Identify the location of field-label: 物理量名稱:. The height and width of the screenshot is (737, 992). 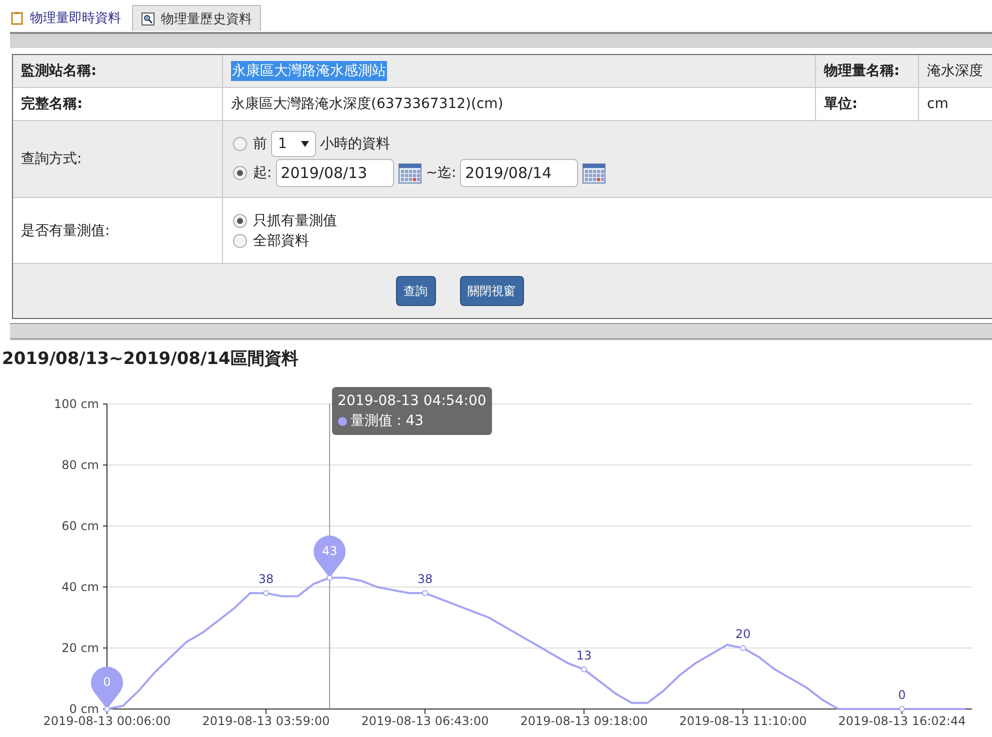
(867, 71).